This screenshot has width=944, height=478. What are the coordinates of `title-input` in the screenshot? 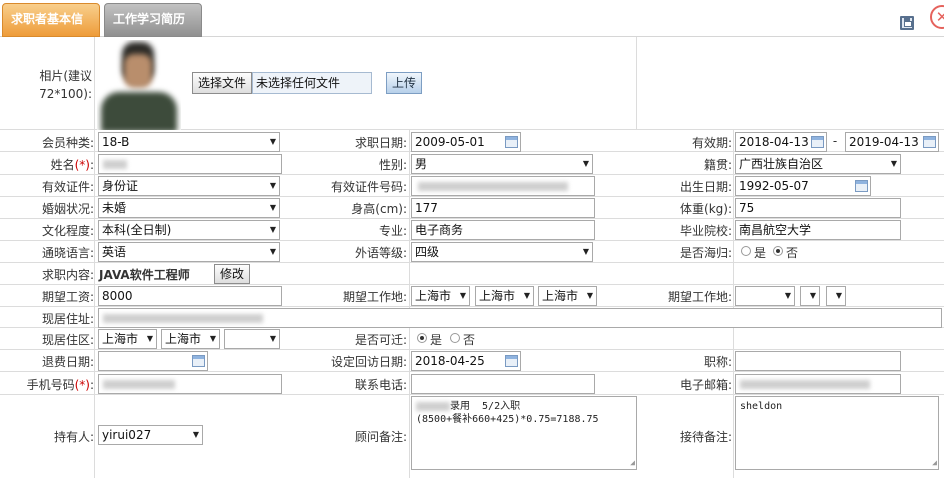 It's located at (818, 361).